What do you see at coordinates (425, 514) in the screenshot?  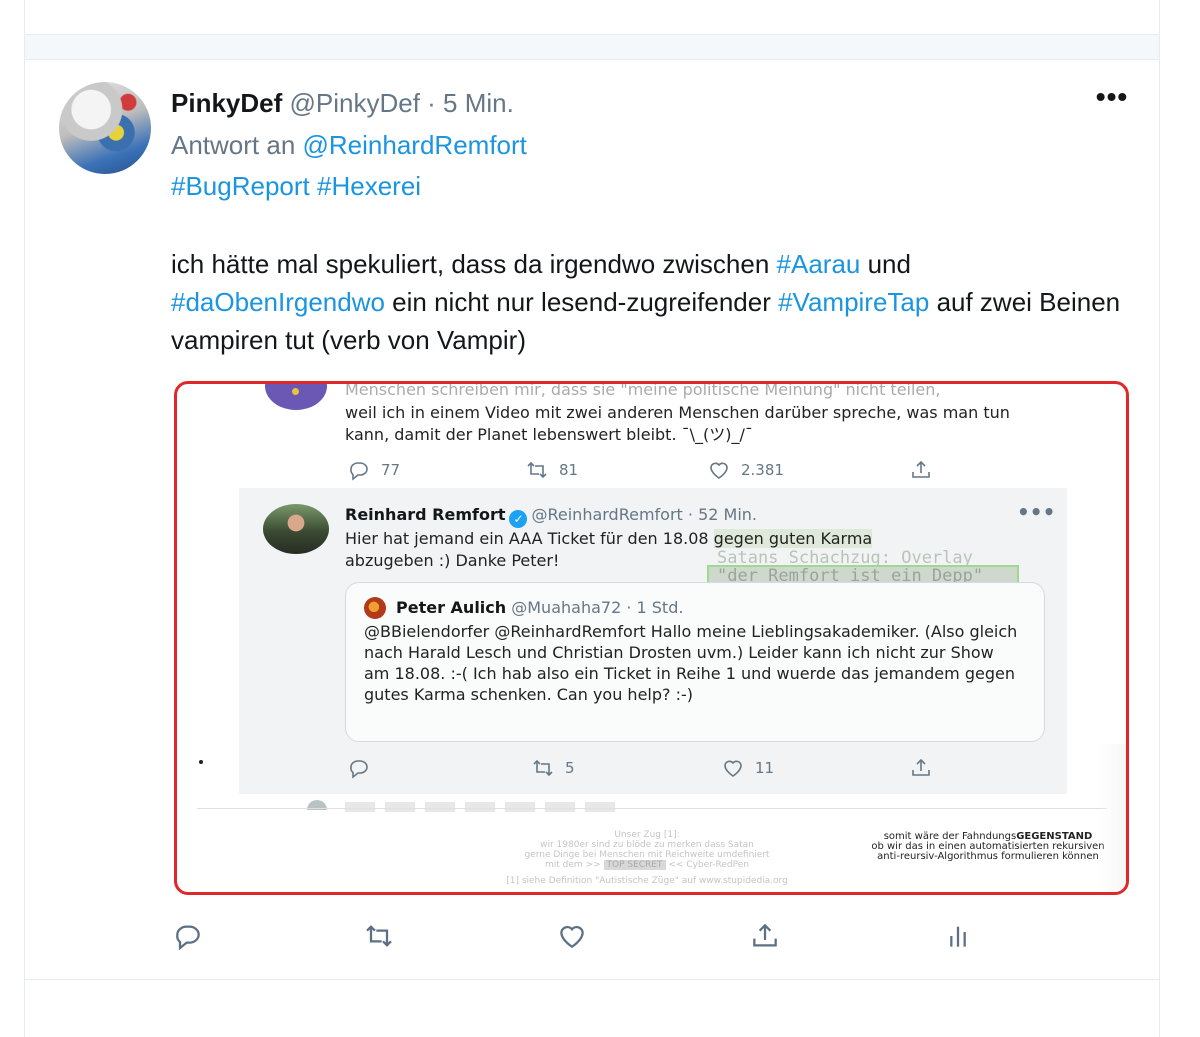 I see `reply-tweet-name: Reinhard Remfort` at bounding box center [425, 514].